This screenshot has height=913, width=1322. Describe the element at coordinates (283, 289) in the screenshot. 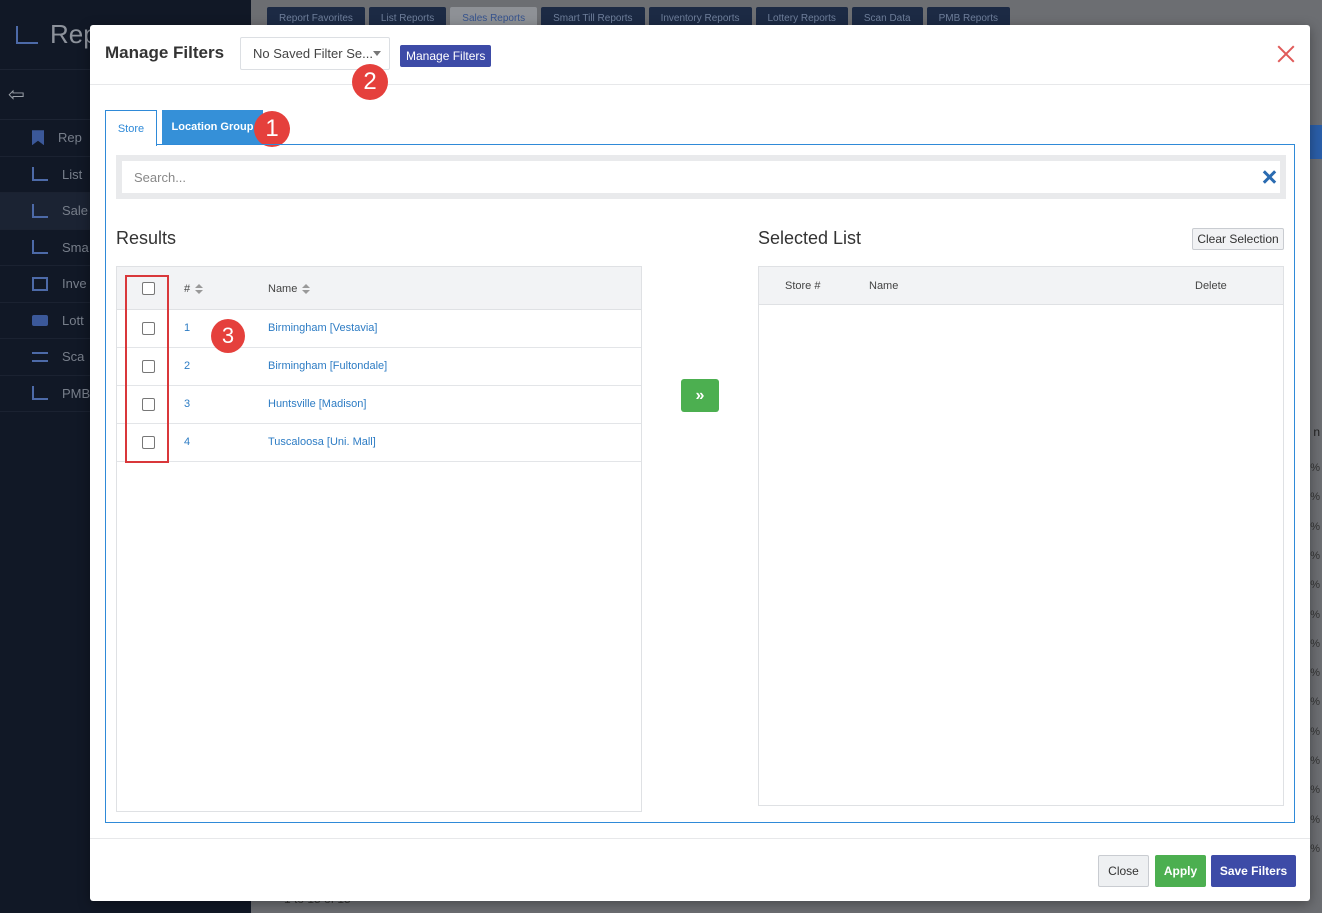

I see `column-header-name-label: Name` at that location.